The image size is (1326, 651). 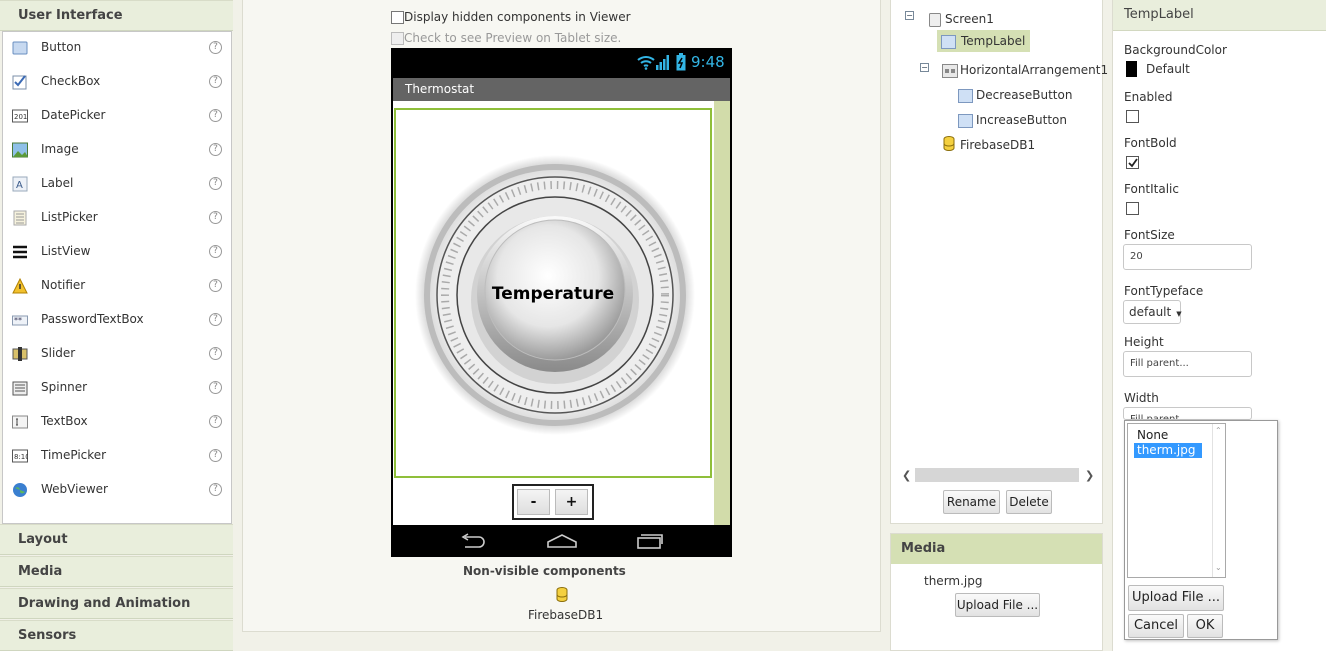 What do you see at coordinates (1132, 116) in the screenshot?
I see `enabled-checkbox` at bounding box center [1132, 116].